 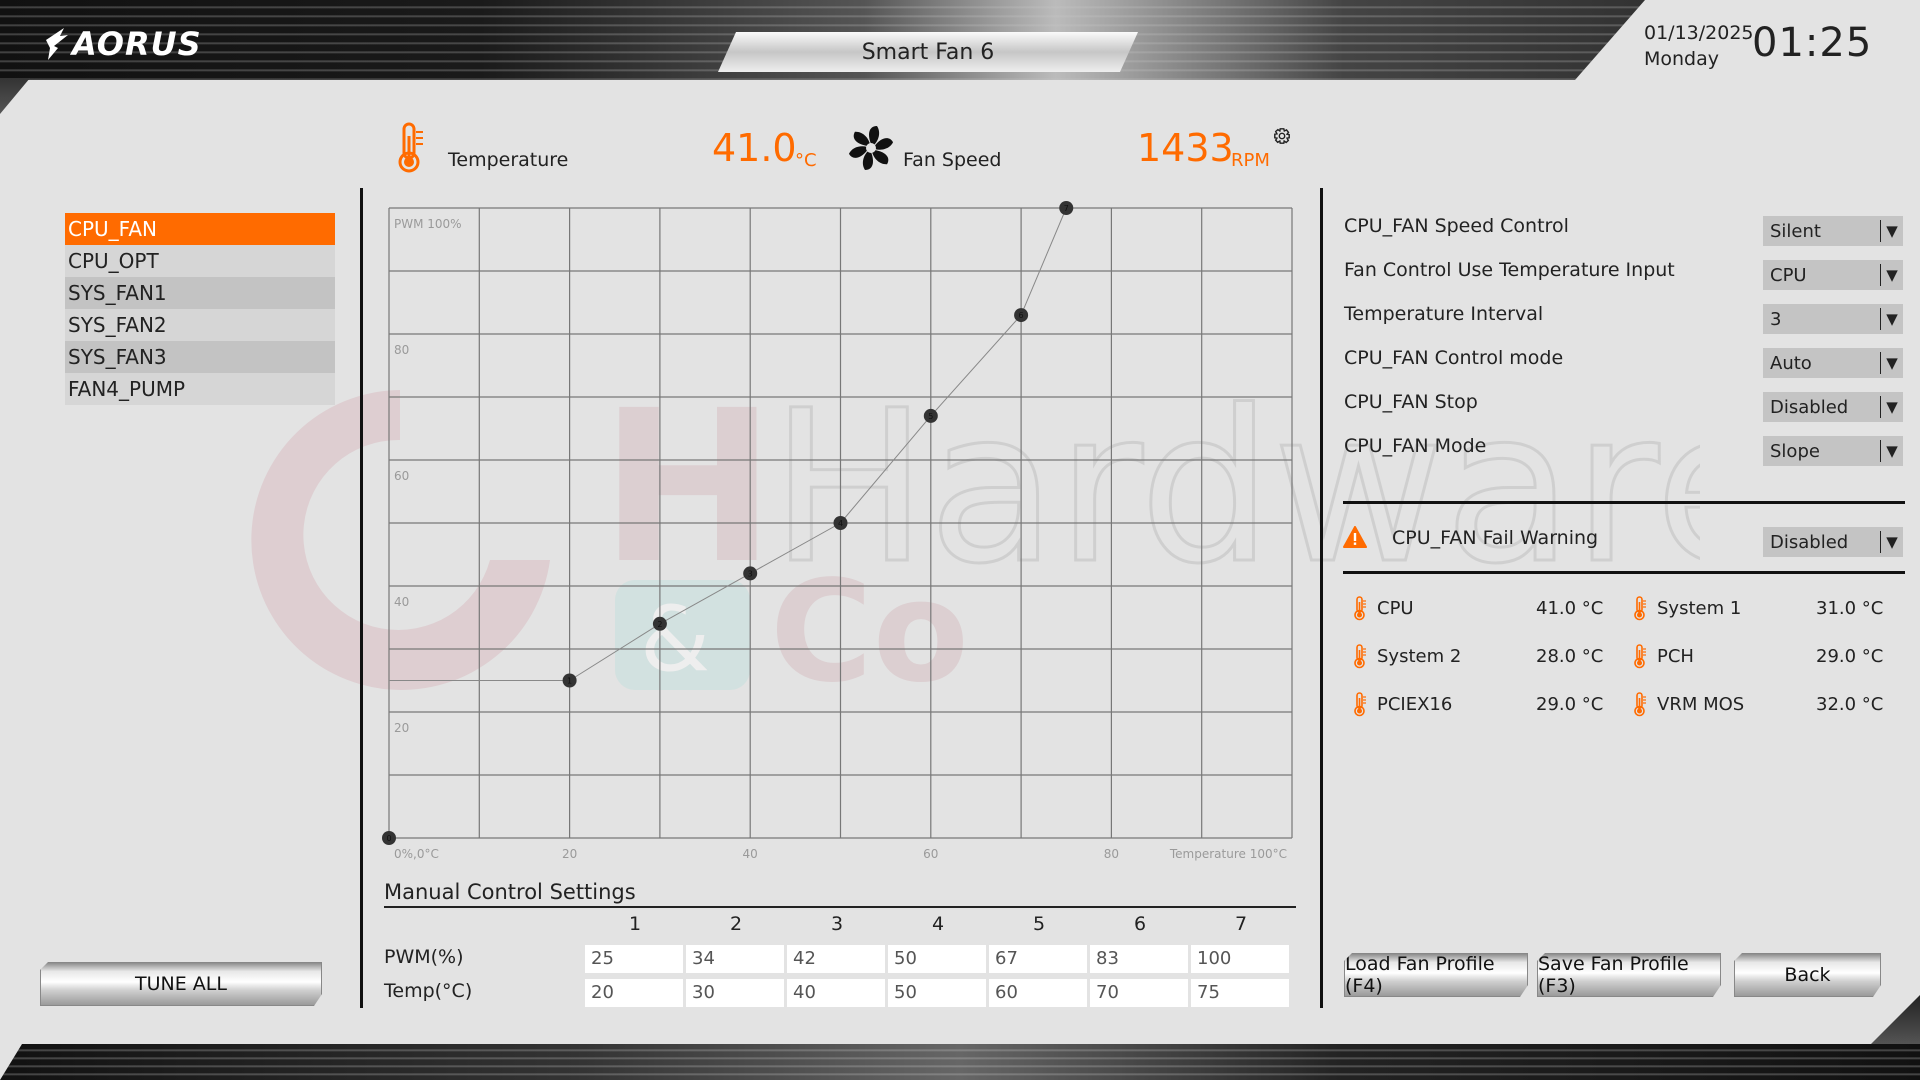 What do you see at coordinates (840, 907) in the screenshot?
I see `manual-settings-divider` at bounding box center [840, 907].